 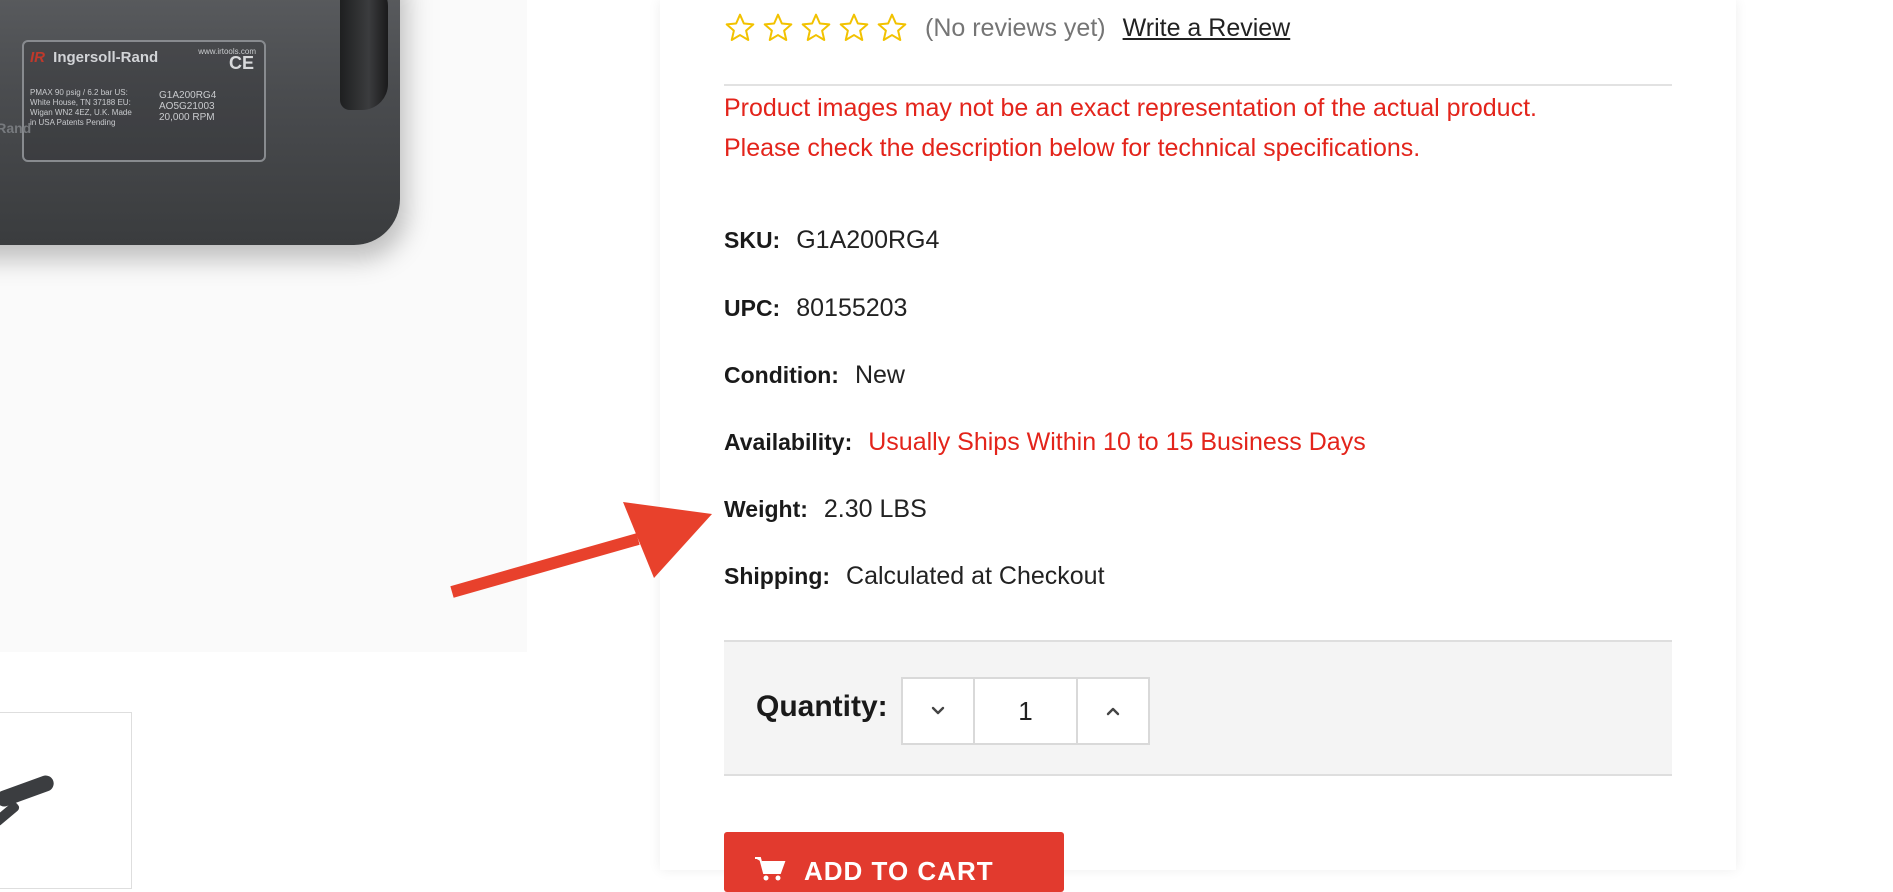 What do you see at coordinates (241, 63) in the screenshot?
I see `ce-mark: CE` at bounding box center [241, 63].